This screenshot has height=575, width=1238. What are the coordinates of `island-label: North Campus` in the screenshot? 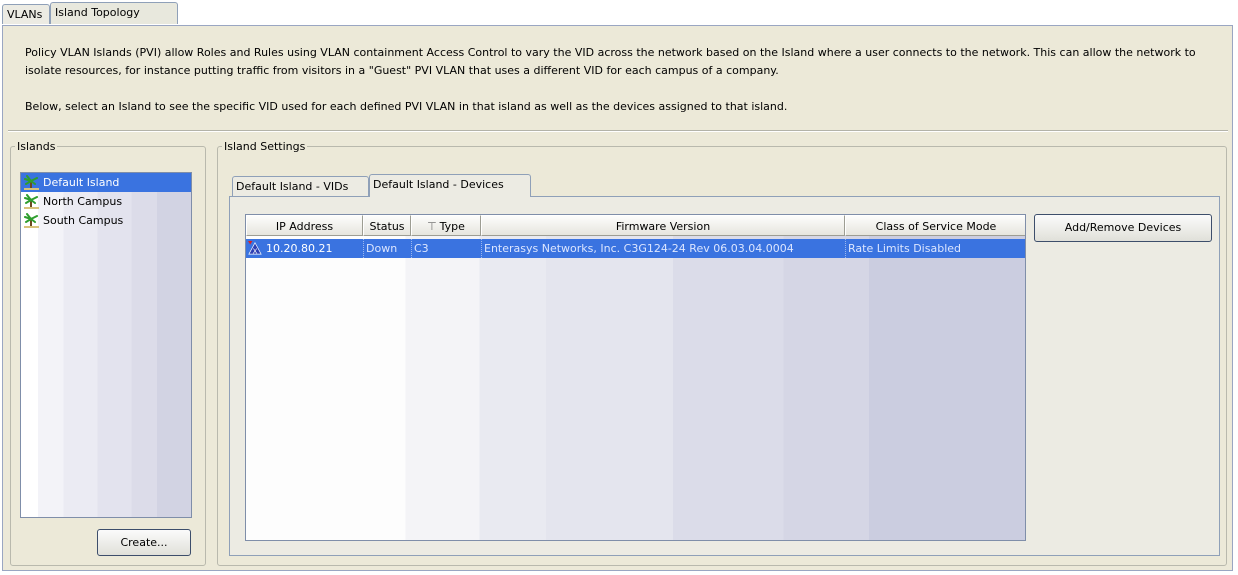 It's located at (83, 201).